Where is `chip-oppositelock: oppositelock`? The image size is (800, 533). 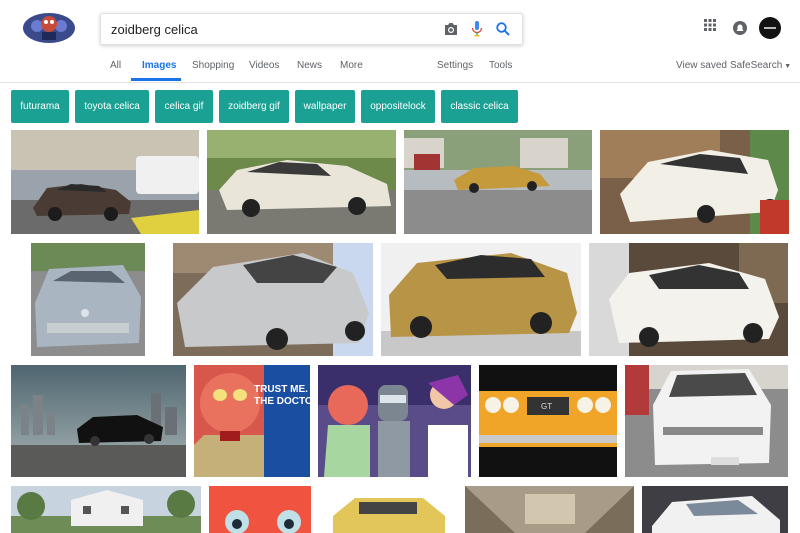
chip-oppositelock: oppositelock is located at coordinates (398, 106).